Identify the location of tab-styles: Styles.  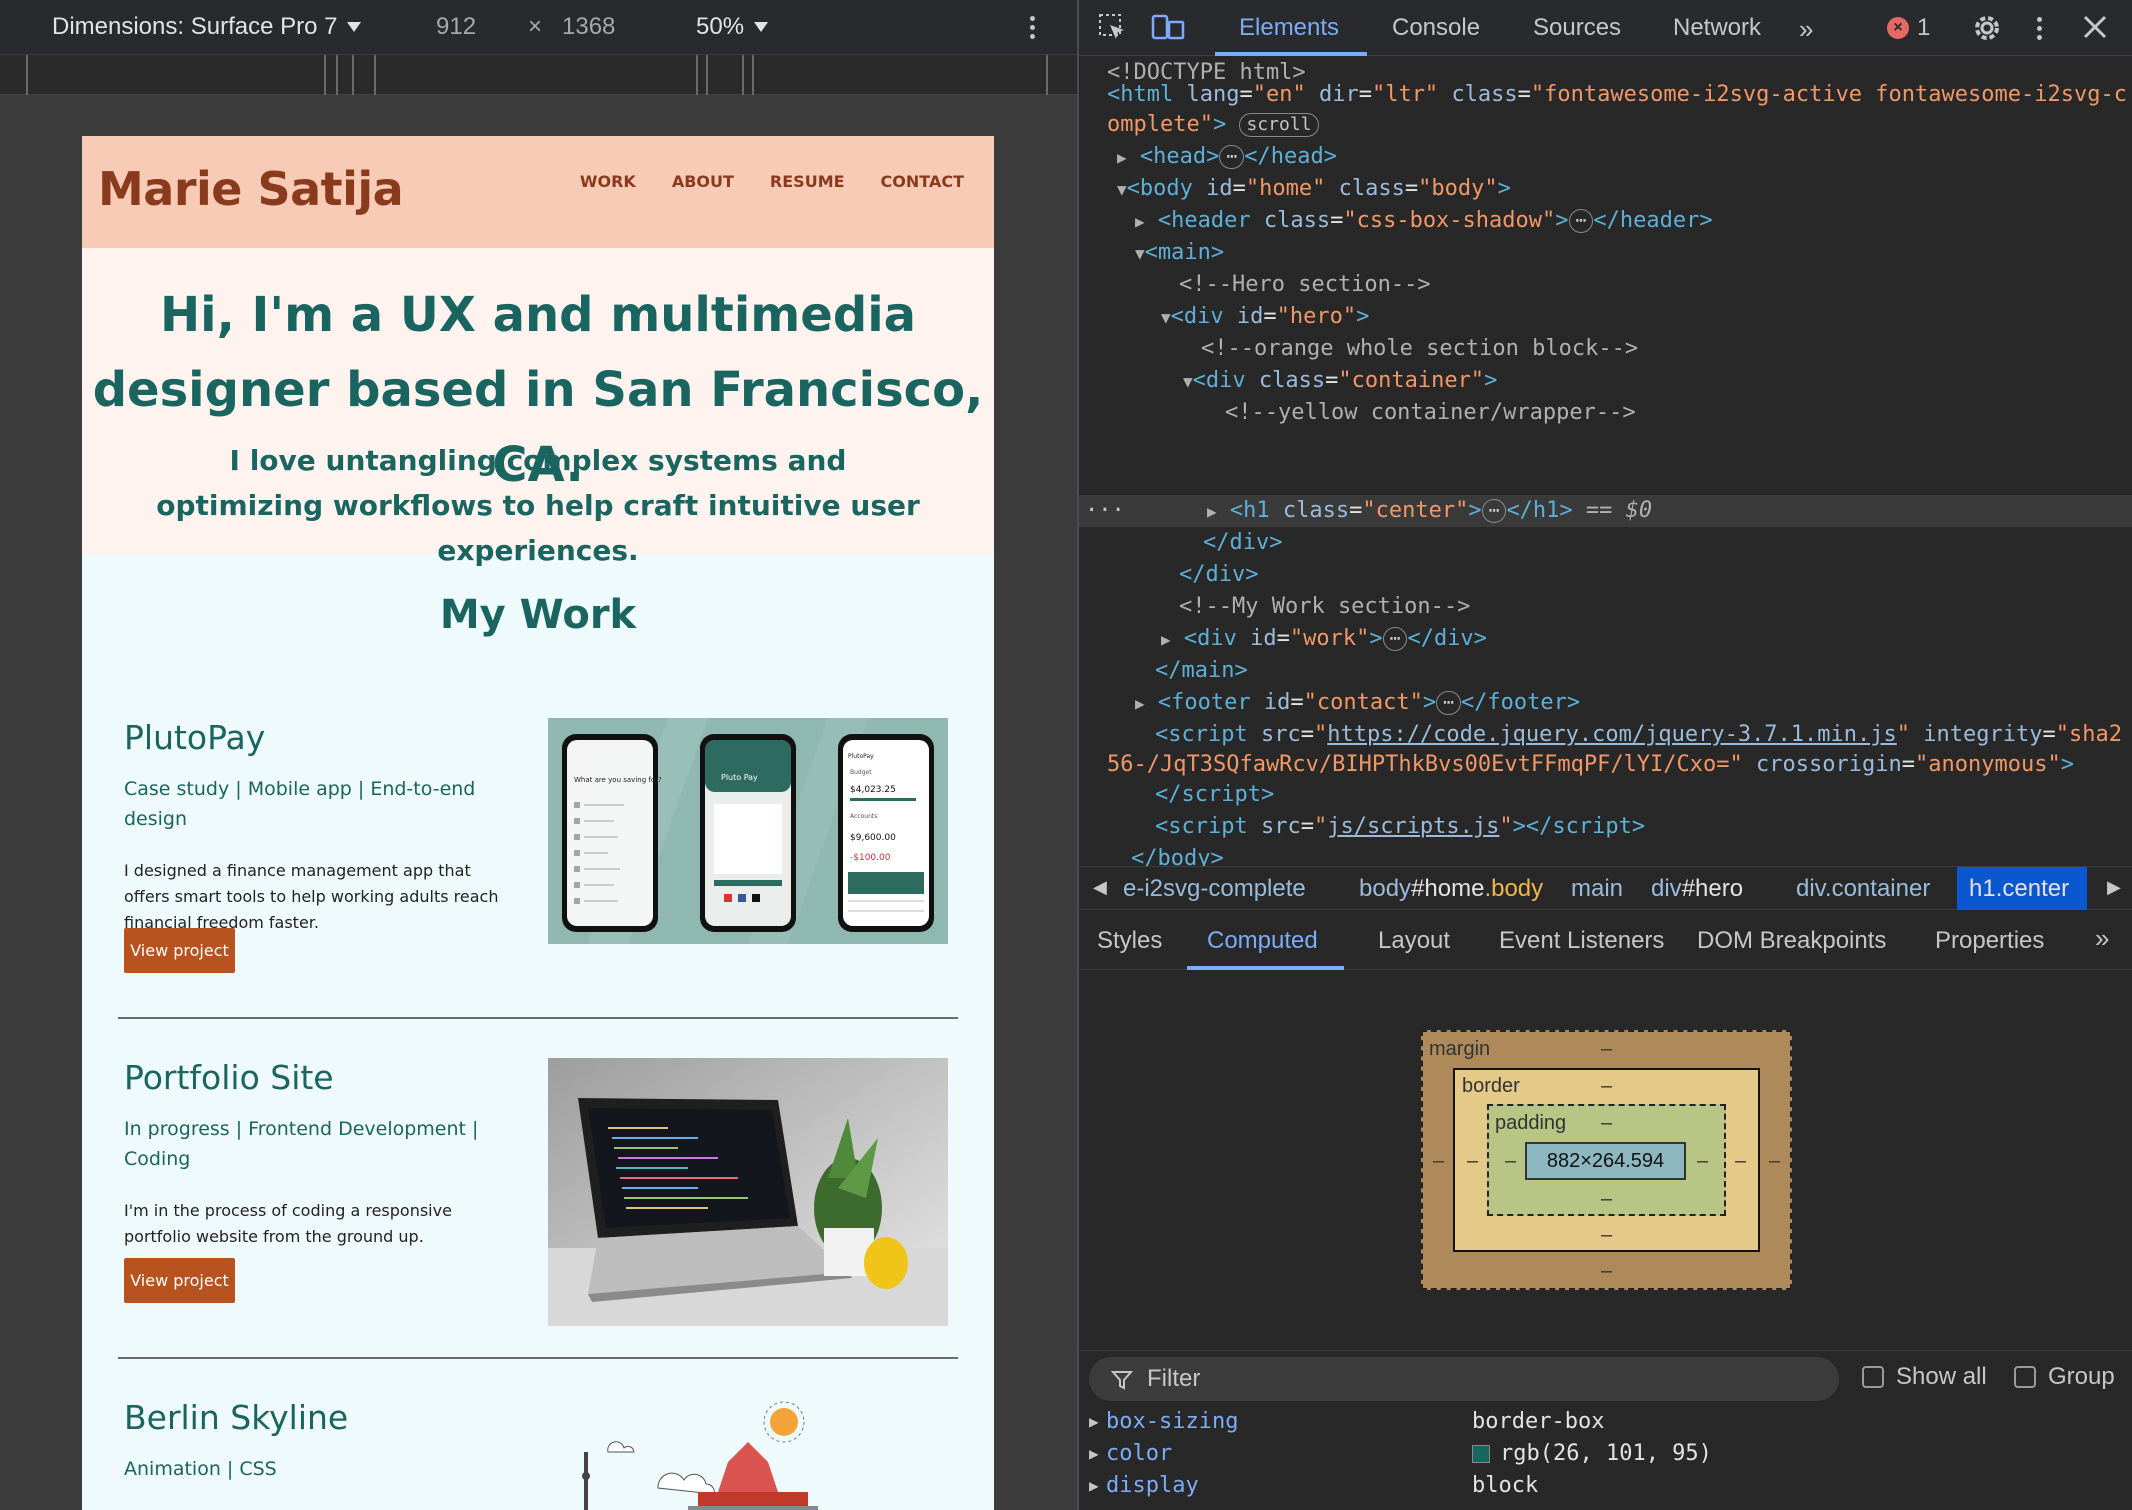
(1129, 941).